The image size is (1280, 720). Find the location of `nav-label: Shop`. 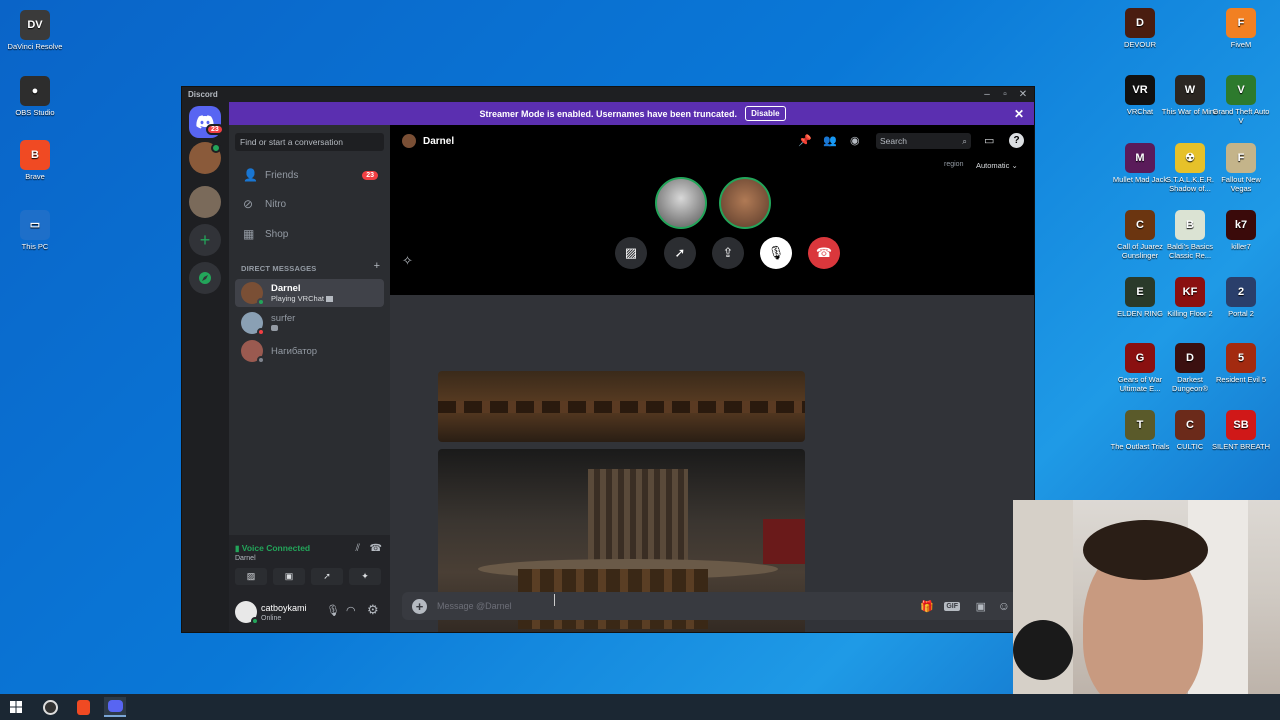

nav-label: Shop is located at coordinates (277, 234).